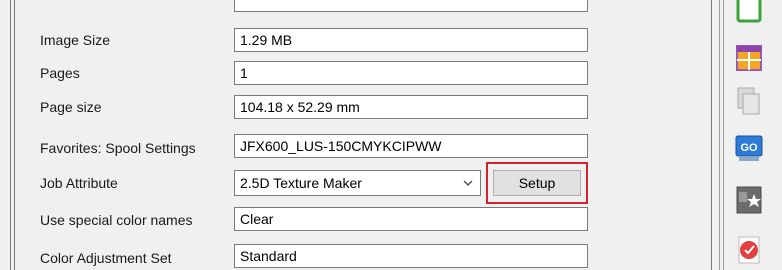 The height and width of the screenshot is (270, 782). Describe the element at coordinates (411, 73) in the screenshot. I see `pages-field: 1` at that location.